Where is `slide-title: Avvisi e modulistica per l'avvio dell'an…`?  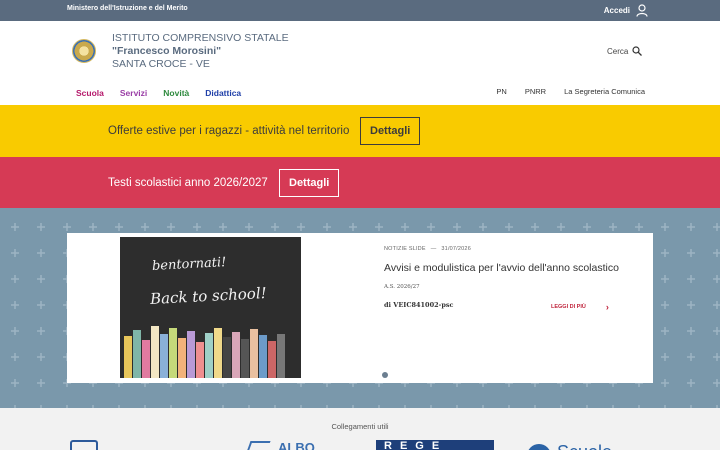
slide-title: Avvisi e modulistica per l'avvio dell'an… is located at coordinates (501, 268).